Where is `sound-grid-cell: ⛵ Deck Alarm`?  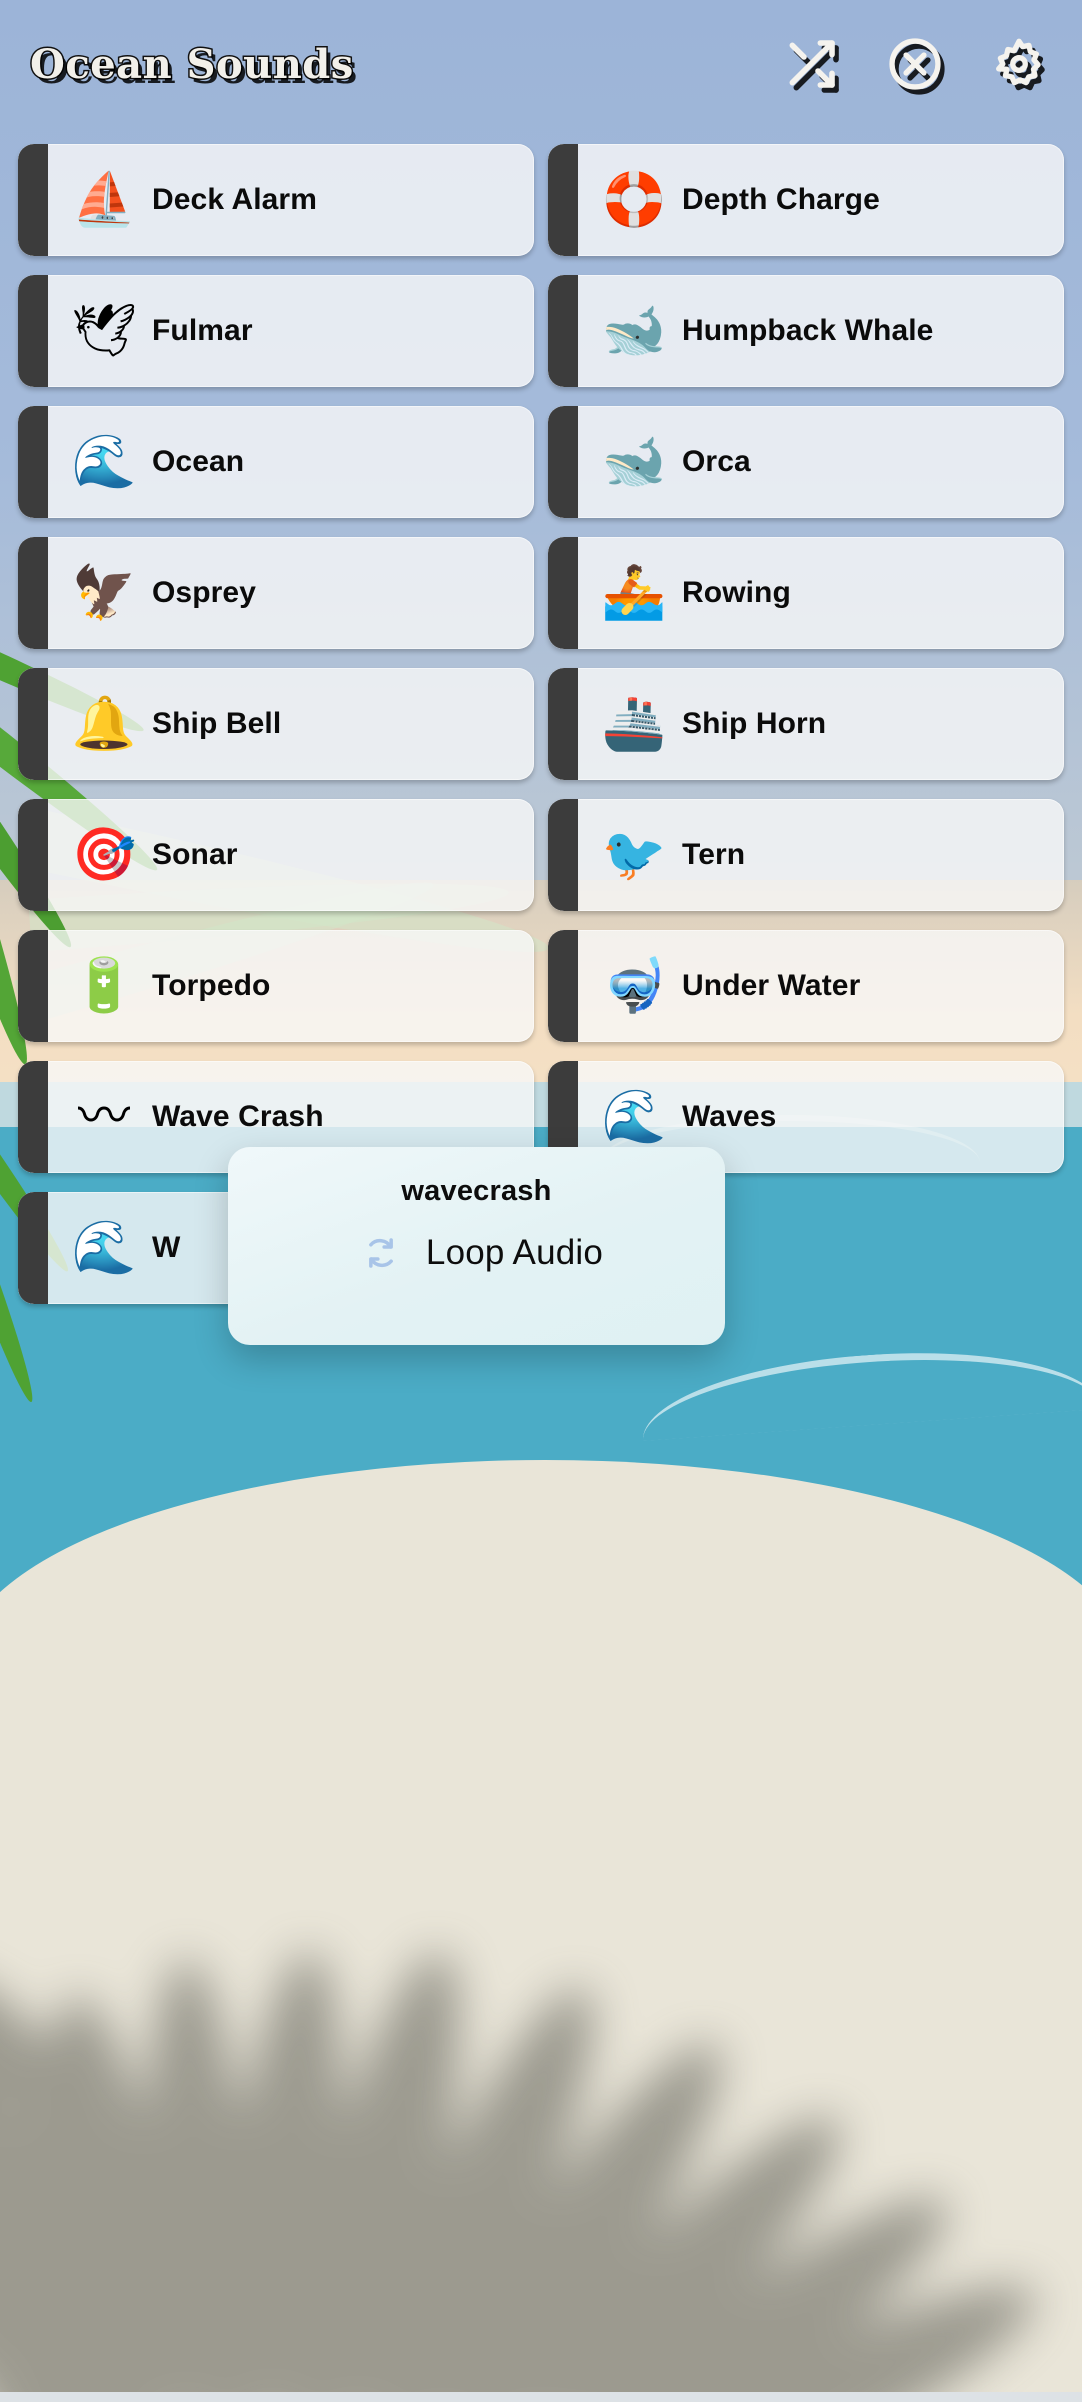 sound-grid-cell: ⛵ Deck Alarm is located at coordinates (276, 199).